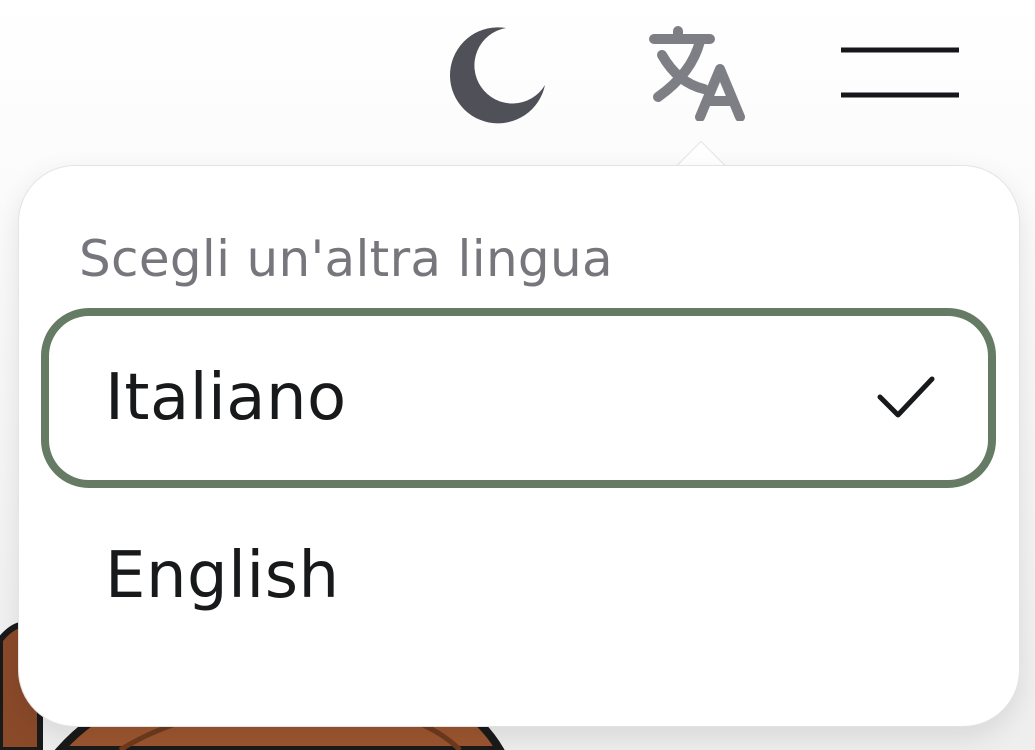 Image resolution: width=1035 pixels, height=750 pixels. What do you see at coordinates (222, 576) in the screenshot?
I see `language-option-label: English` at bounding box center [222, 576].